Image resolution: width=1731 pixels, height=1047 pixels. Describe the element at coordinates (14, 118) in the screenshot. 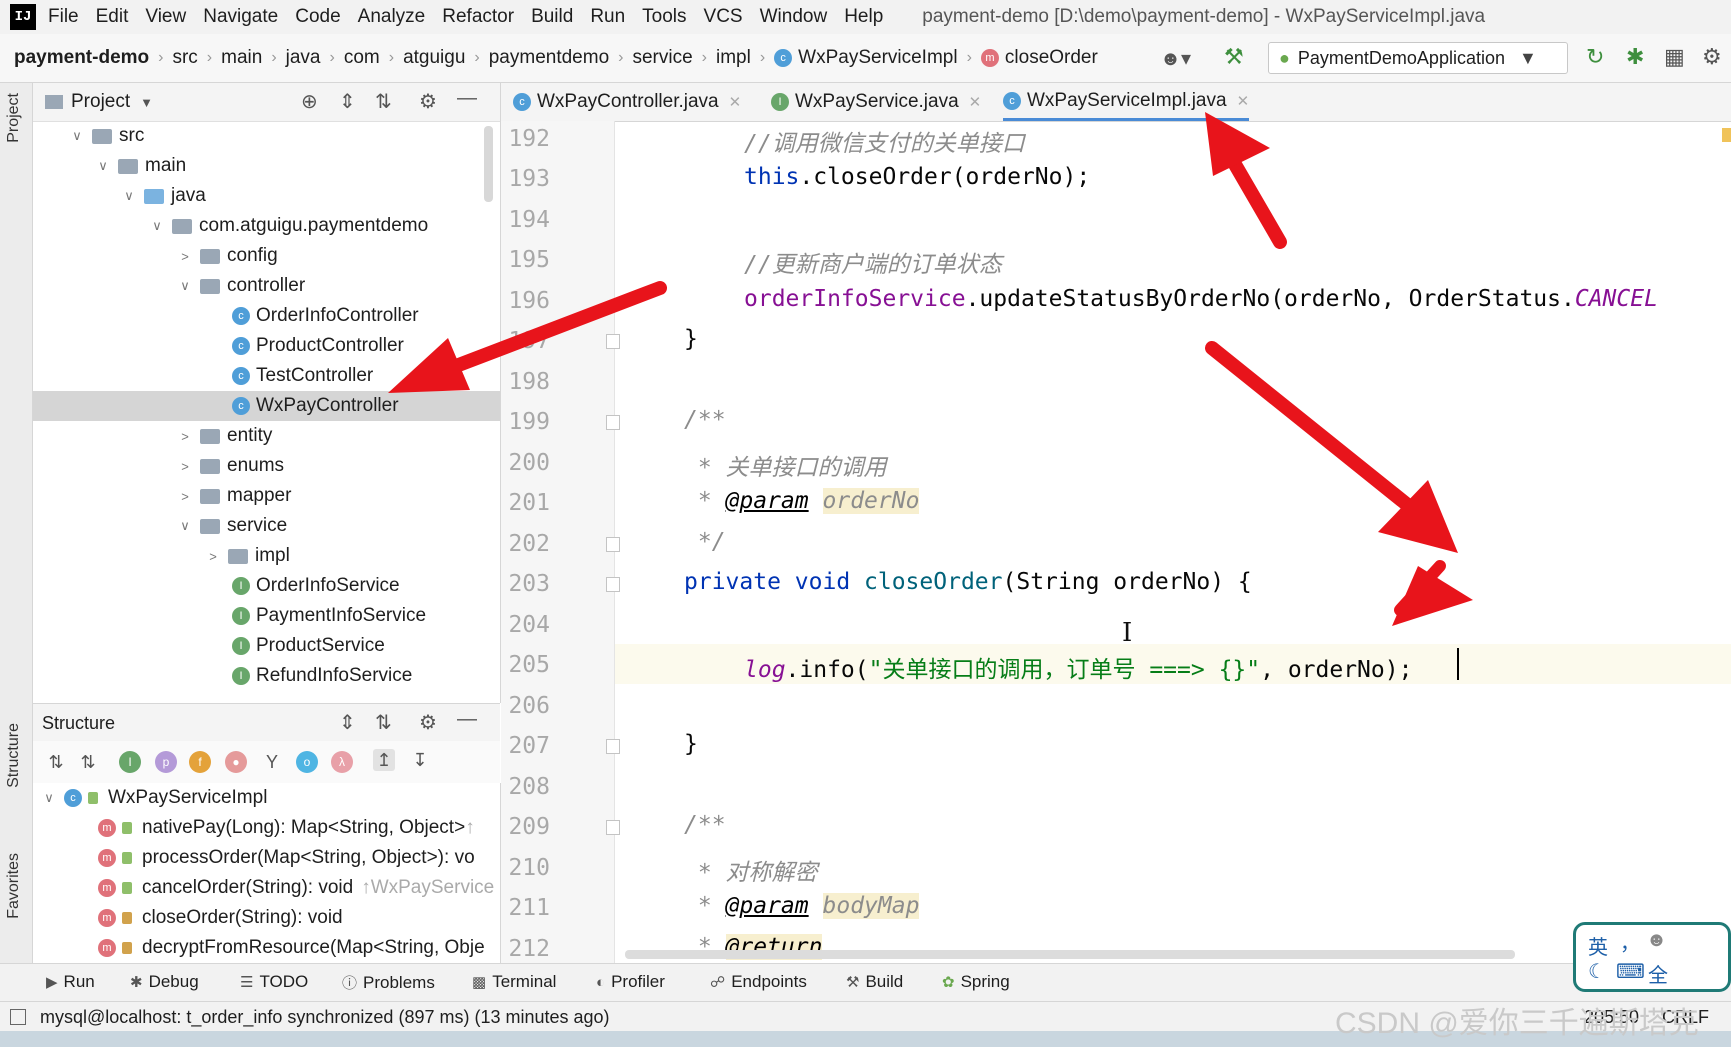

I see `tool-window-project: Project` at that location.